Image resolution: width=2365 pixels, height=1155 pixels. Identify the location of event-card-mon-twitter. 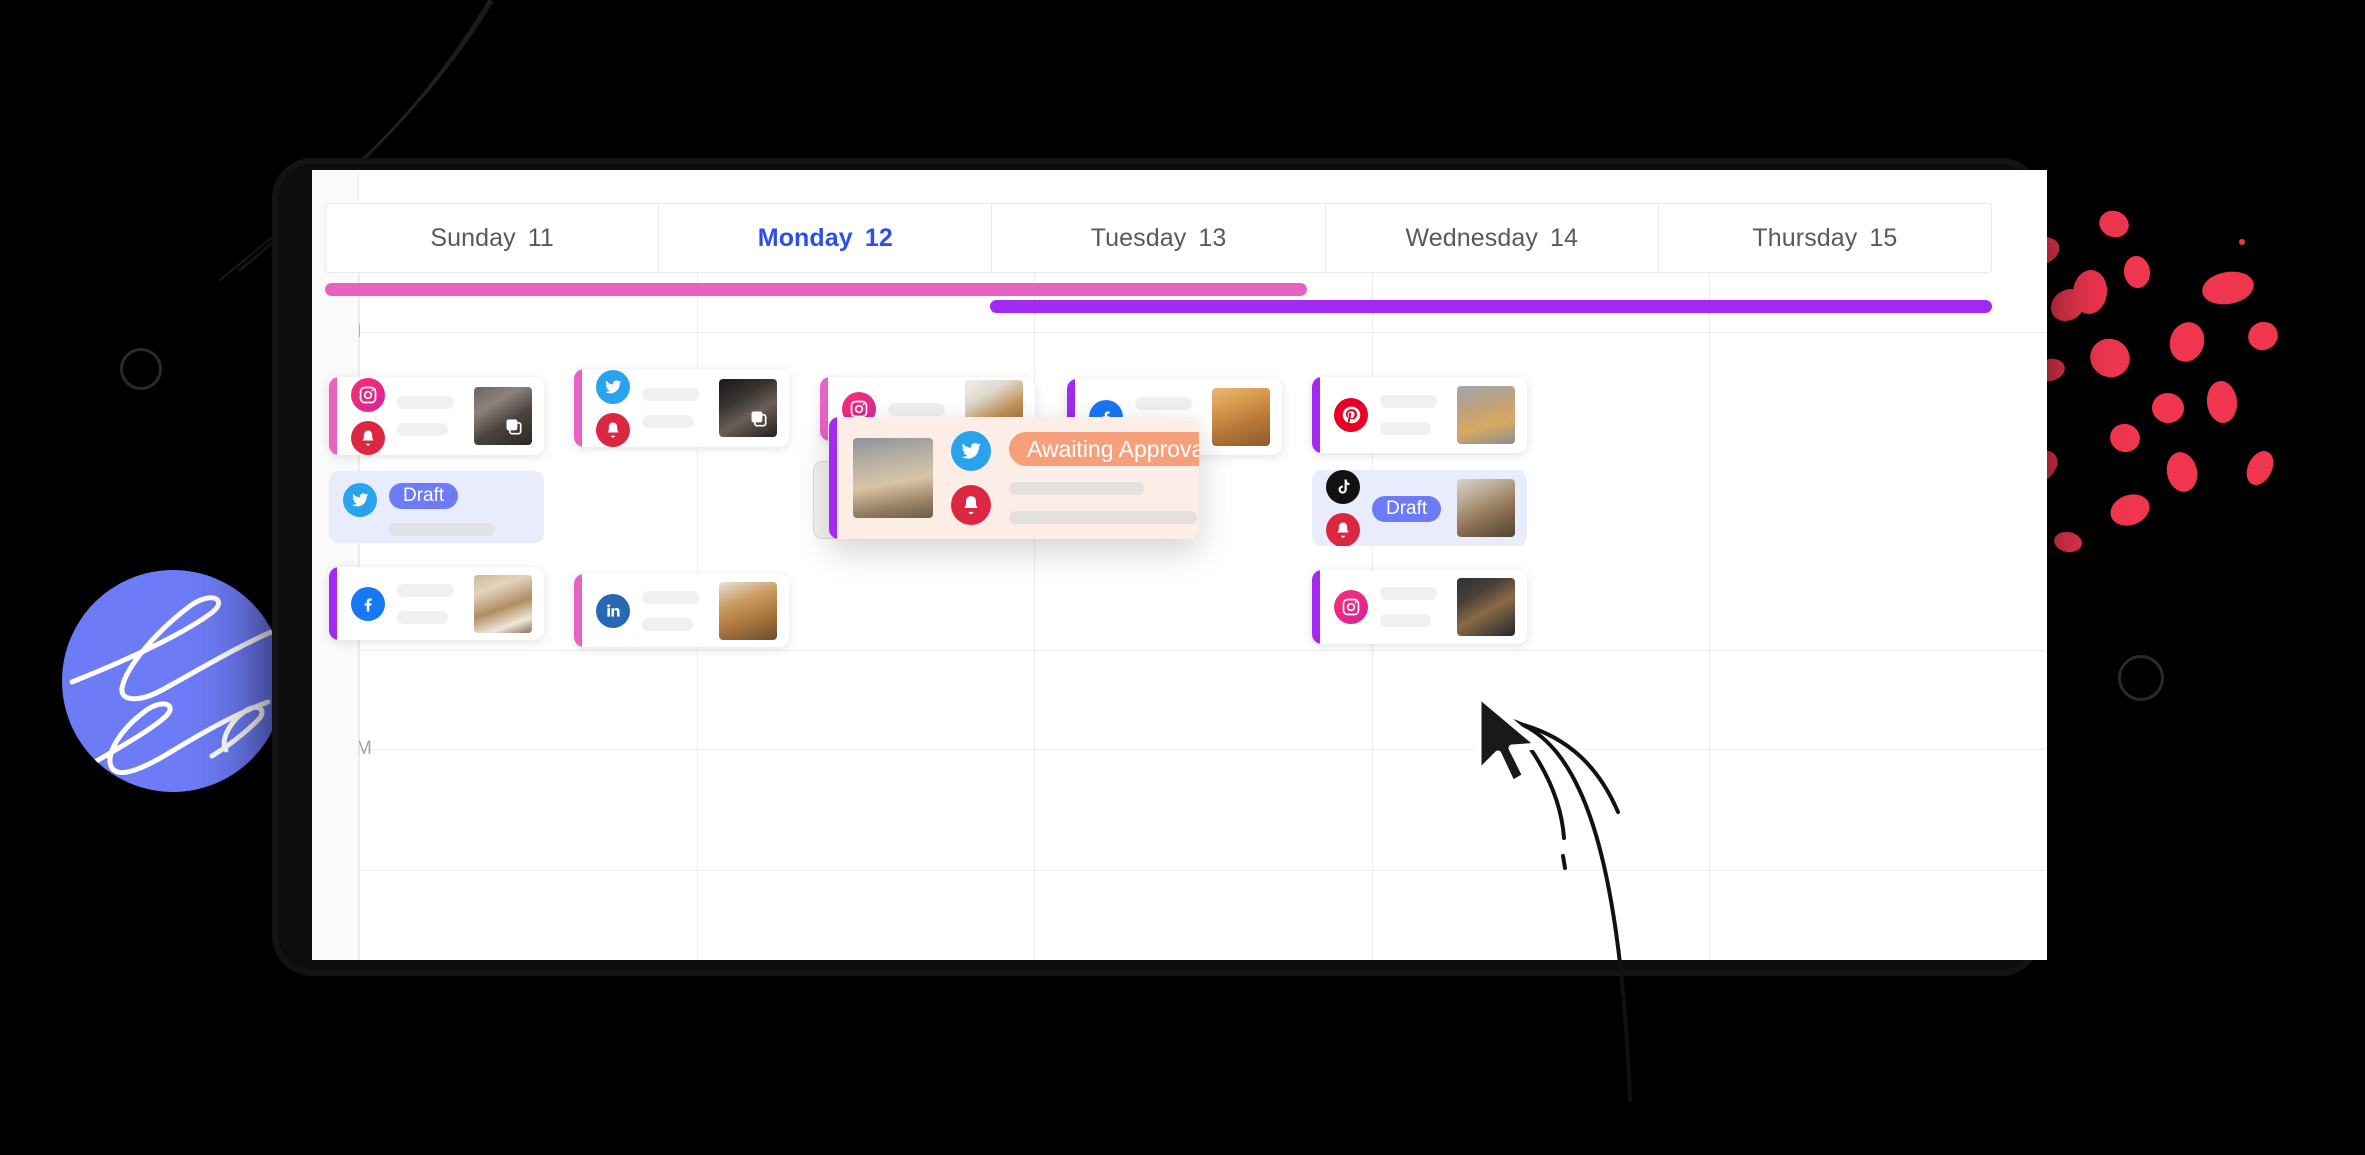
(681, 408).